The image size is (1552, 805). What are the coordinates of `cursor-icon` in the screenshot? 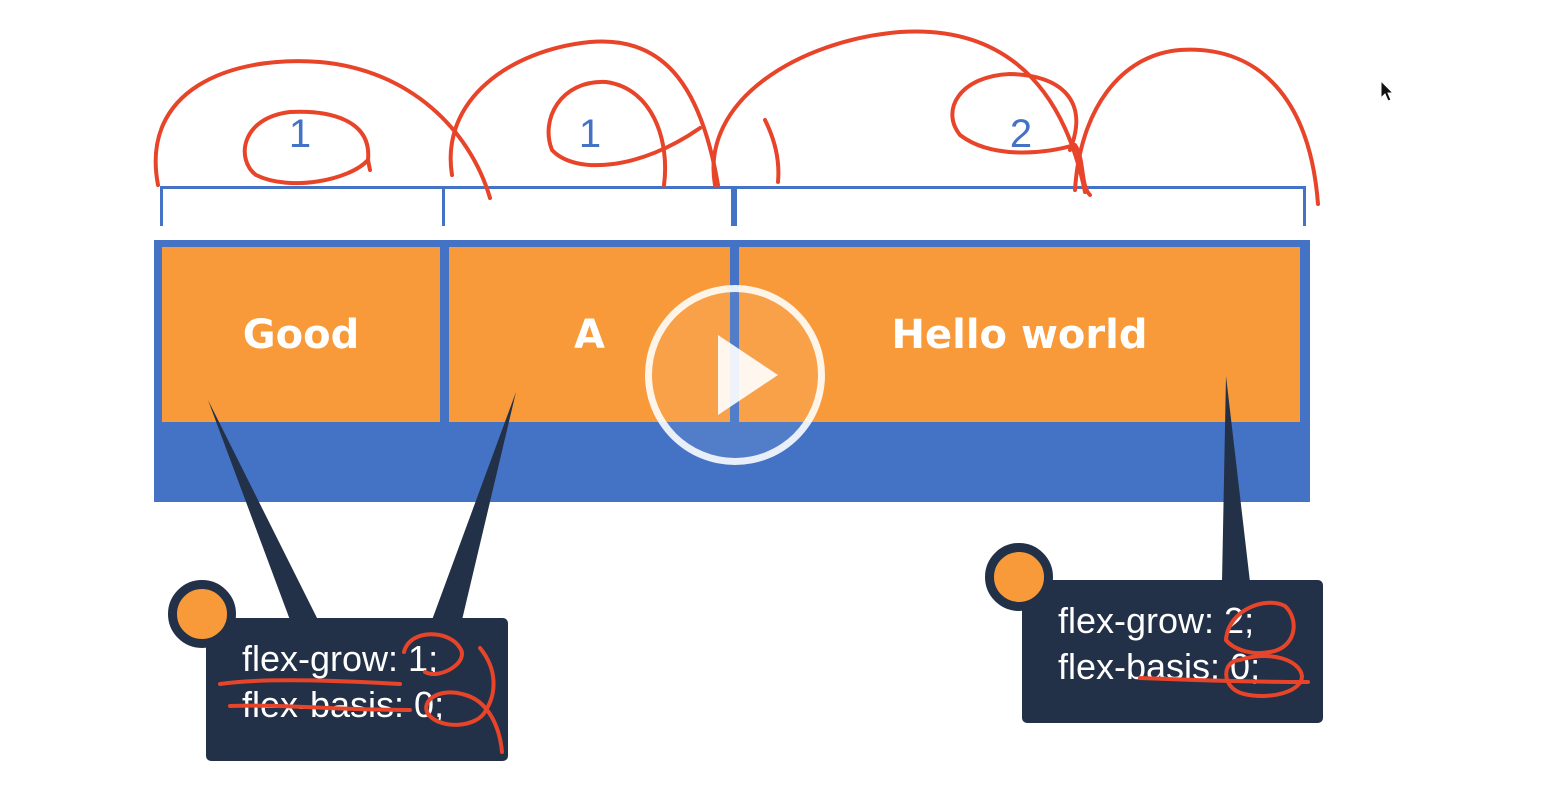 It's located at (1387, 91).